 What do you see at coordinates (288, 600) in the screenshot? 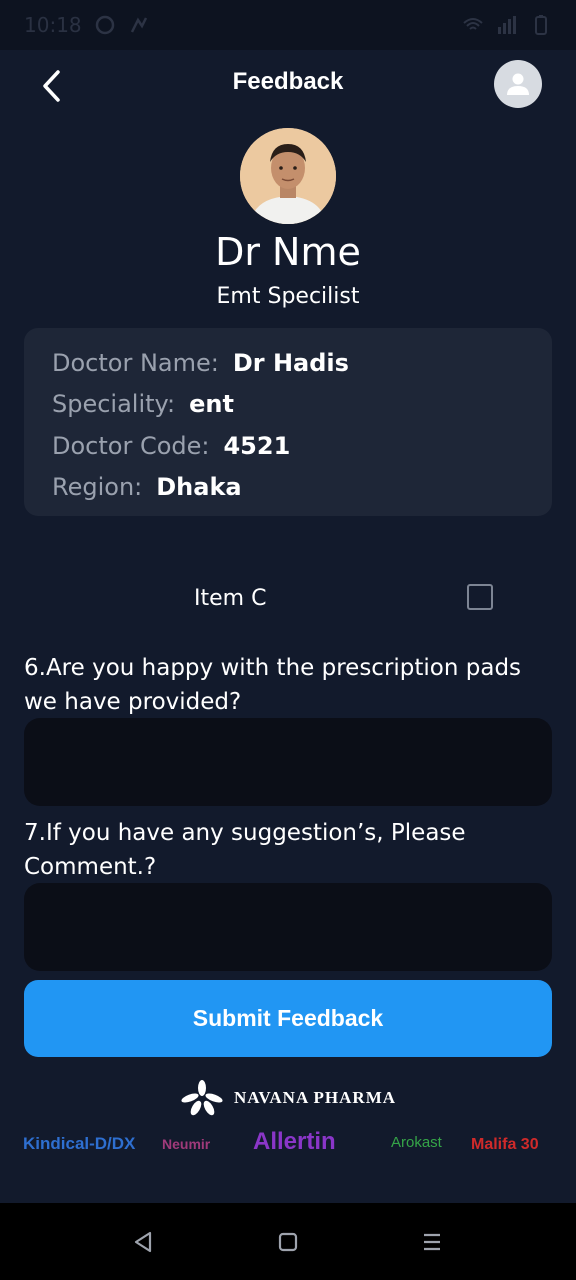
I see `item-c-row: Item C` at bounding box center [288, 600].